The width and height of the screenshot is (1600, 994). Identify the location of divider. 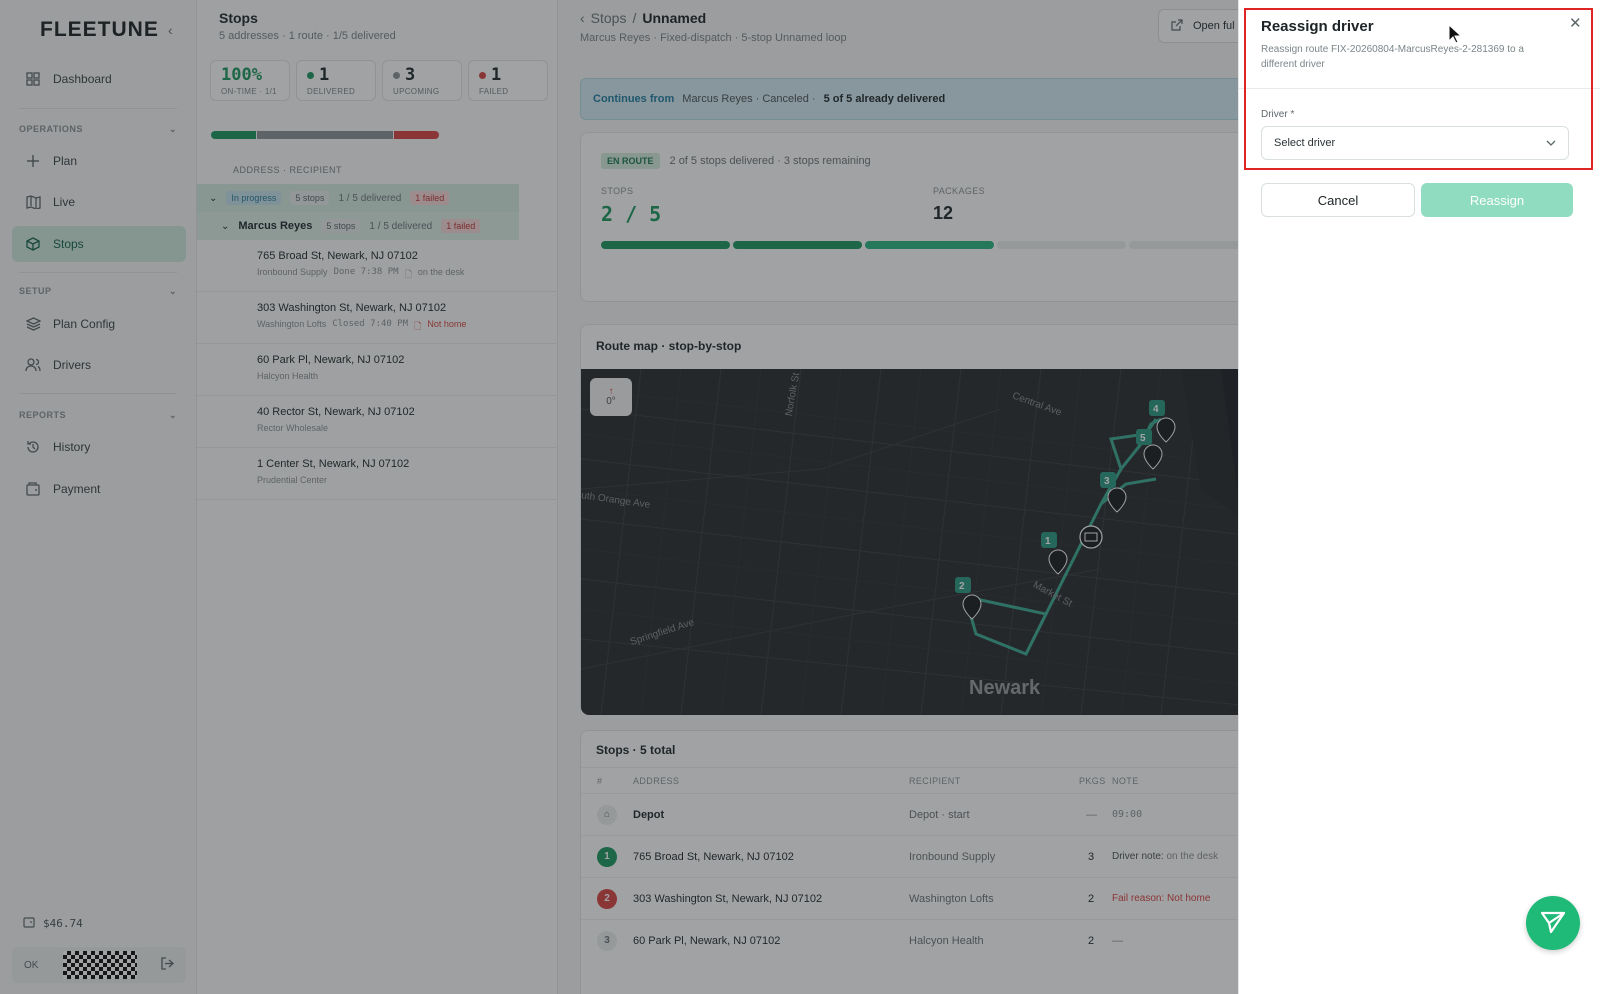
(1419, 88).